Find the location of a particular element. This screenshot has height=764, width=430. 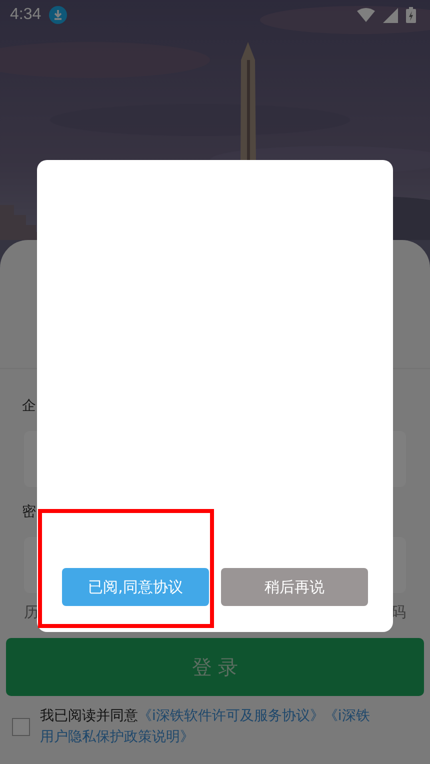

wifi-icon is located at coordinates (366, 15).